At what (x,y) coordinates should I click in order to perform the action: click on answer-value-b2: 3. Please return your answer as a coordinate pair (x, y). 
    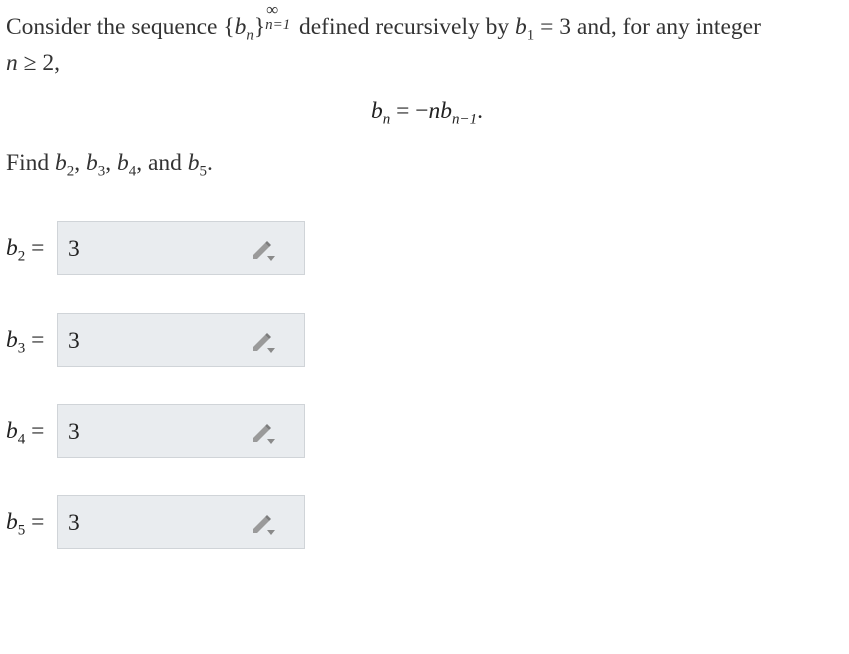
    Looking at the image, I should click on (74, 249).